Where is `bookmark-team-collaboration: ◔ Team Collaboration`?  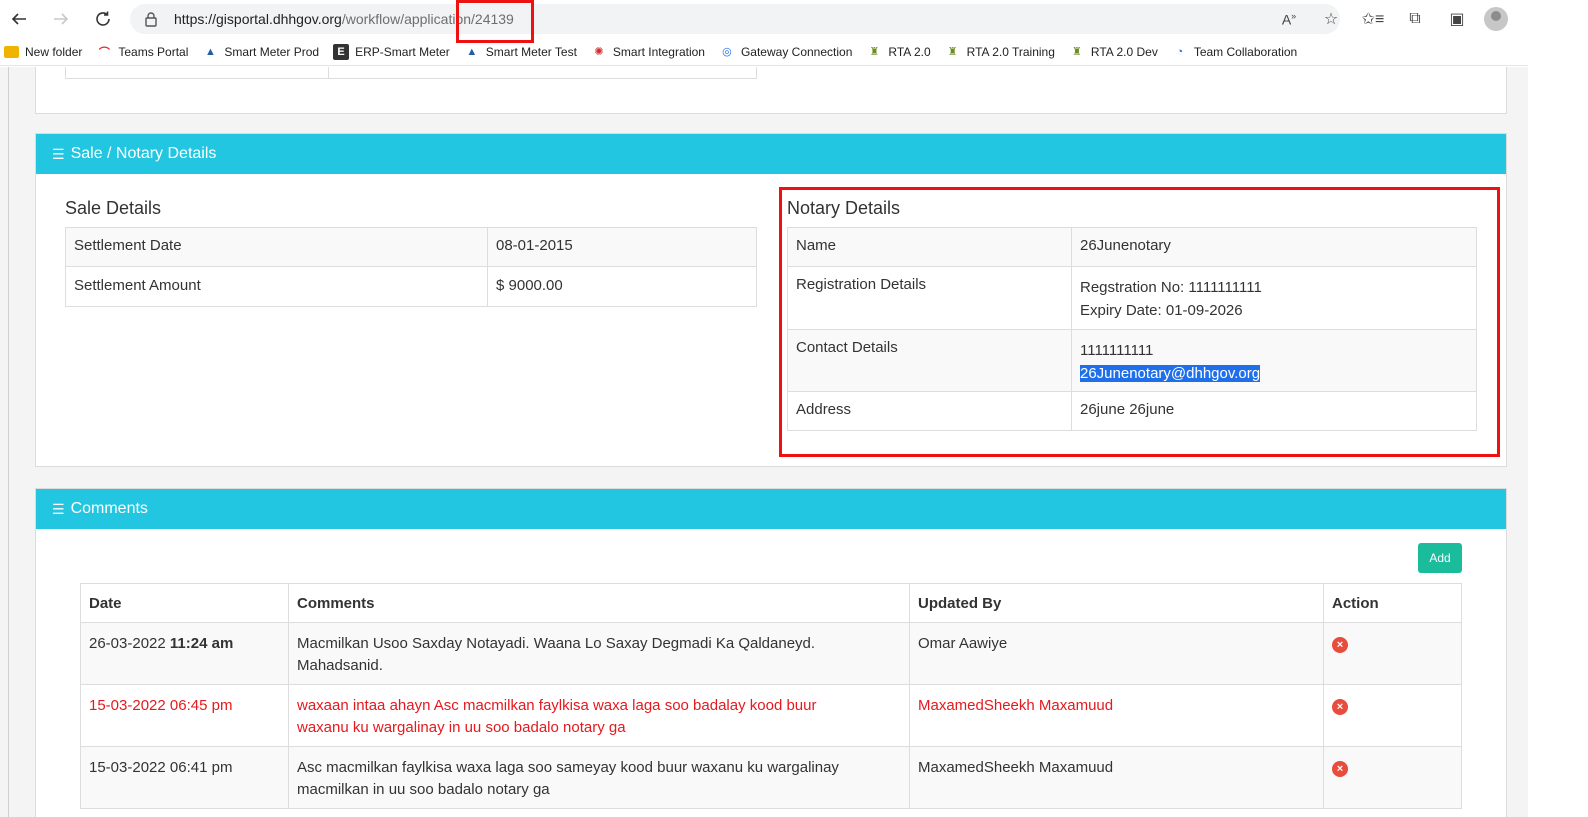 bookmark-team-collaboration: ◔ Team Collaboration is located at coordinates (1235, 52).